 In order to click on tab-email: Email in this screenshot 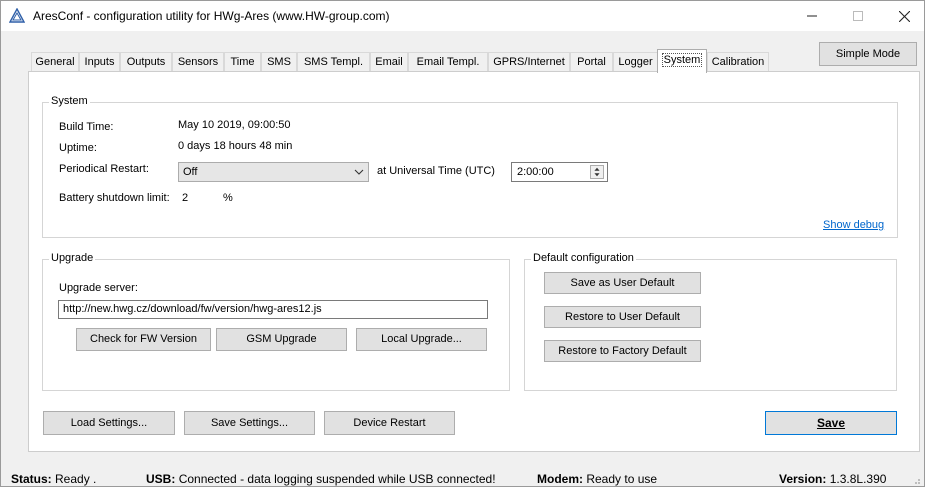, I will do `click(389, 62)`.